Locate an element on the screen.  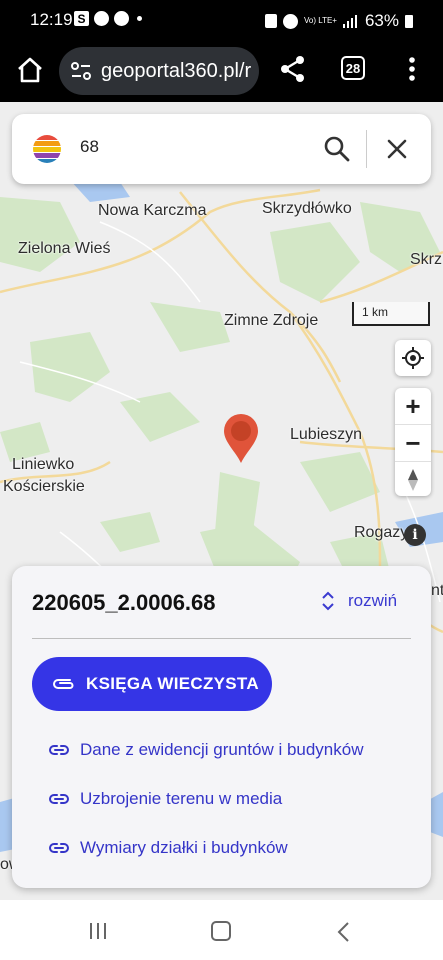
search-divider is located at coordinates (366, 149).